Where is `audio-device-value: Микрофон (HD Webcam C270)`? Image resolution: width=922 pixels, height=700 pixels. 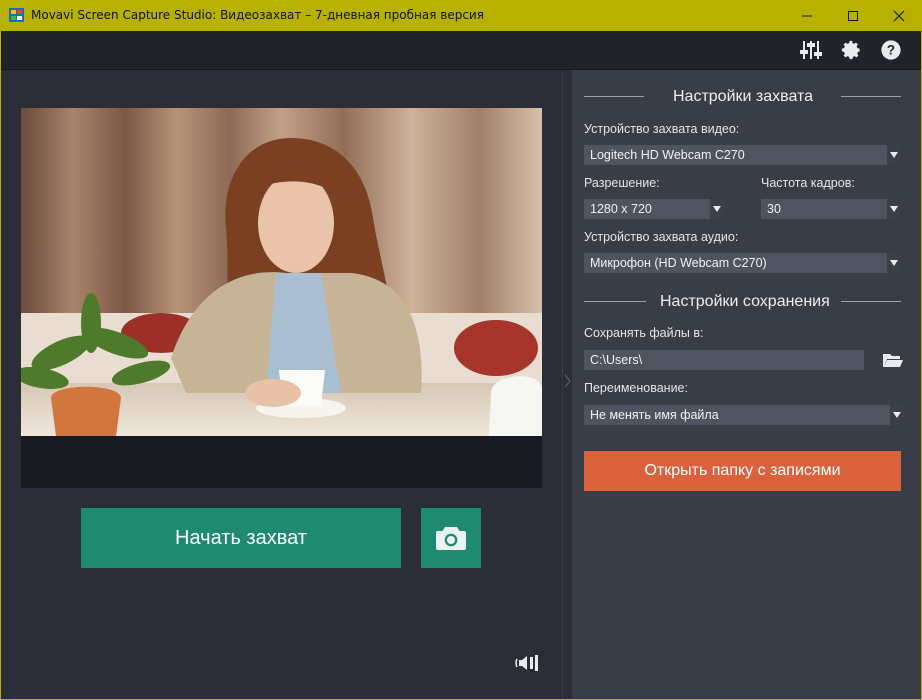
audio-device-value: Микрофон (HD Webcam C270) is located at coordinates (678, 263).